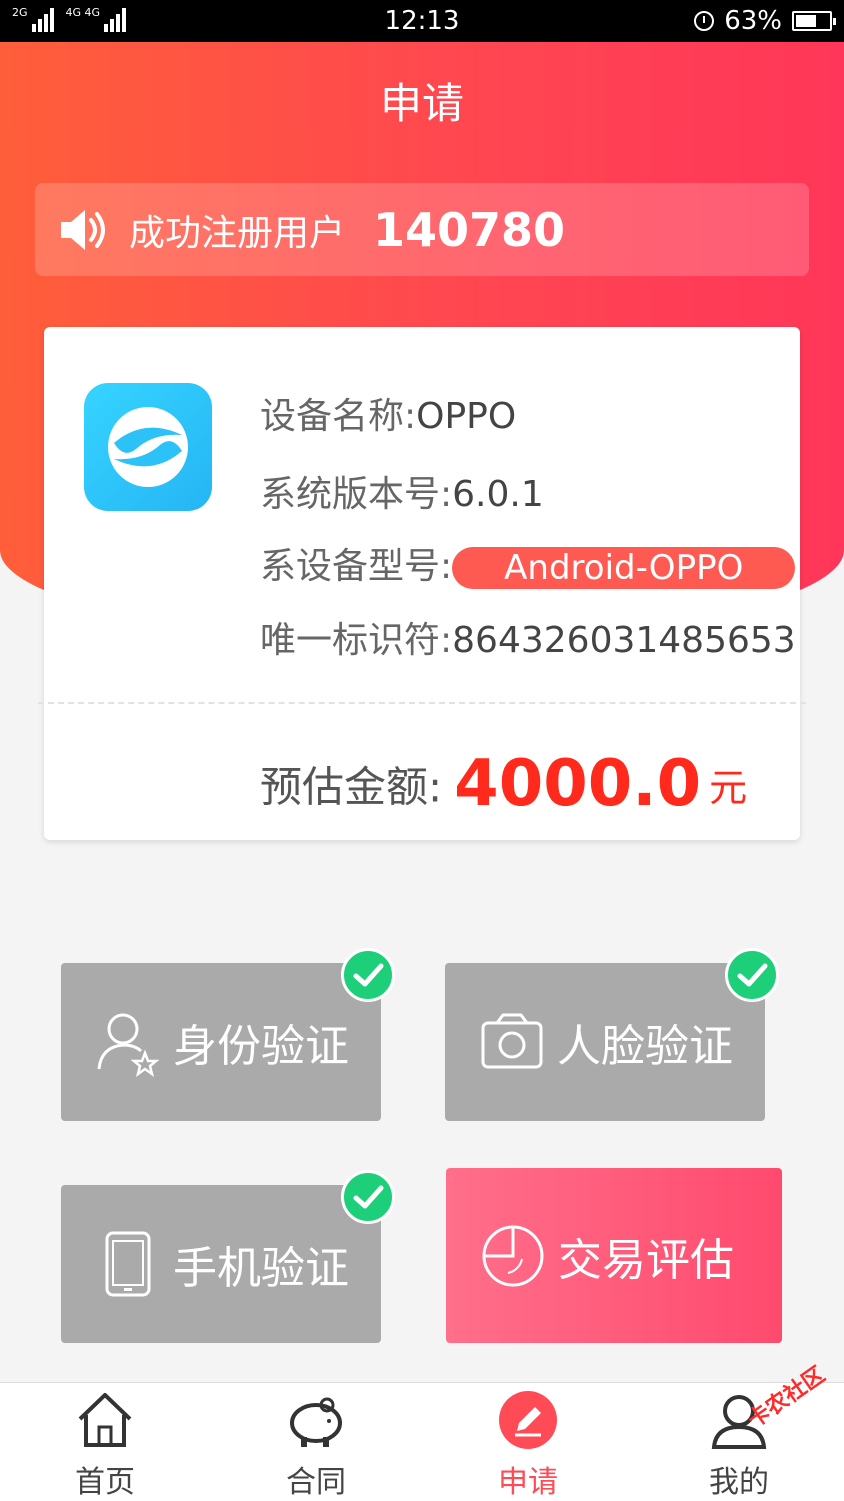 The image size is (844, 1501). I want to click on tab-contract: 合同, so click(316, 1442).